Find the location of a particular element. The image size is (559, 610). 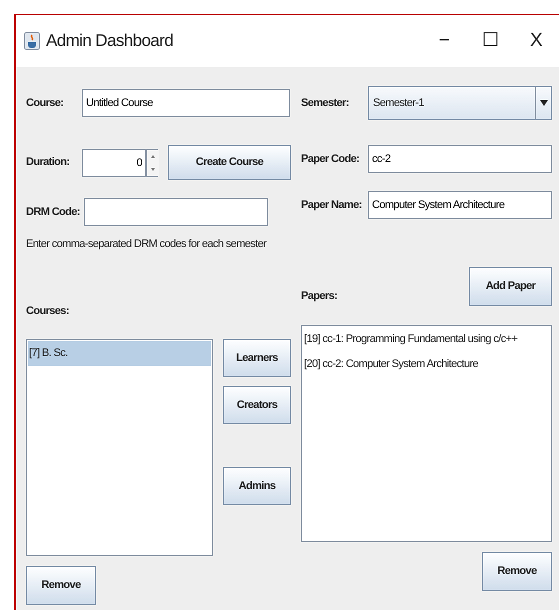

spin-up-icon is located at coordinates (153, 156).